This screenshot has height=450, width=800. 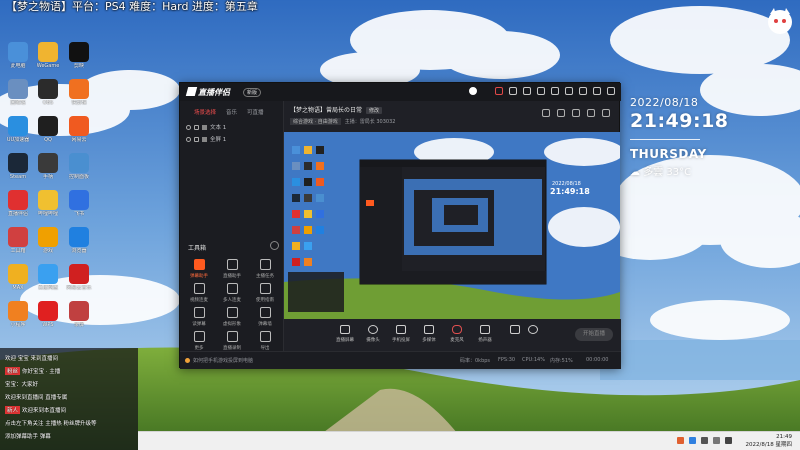 I want to click on tool-item: 弹幕墙, so click(x=265, y=317).